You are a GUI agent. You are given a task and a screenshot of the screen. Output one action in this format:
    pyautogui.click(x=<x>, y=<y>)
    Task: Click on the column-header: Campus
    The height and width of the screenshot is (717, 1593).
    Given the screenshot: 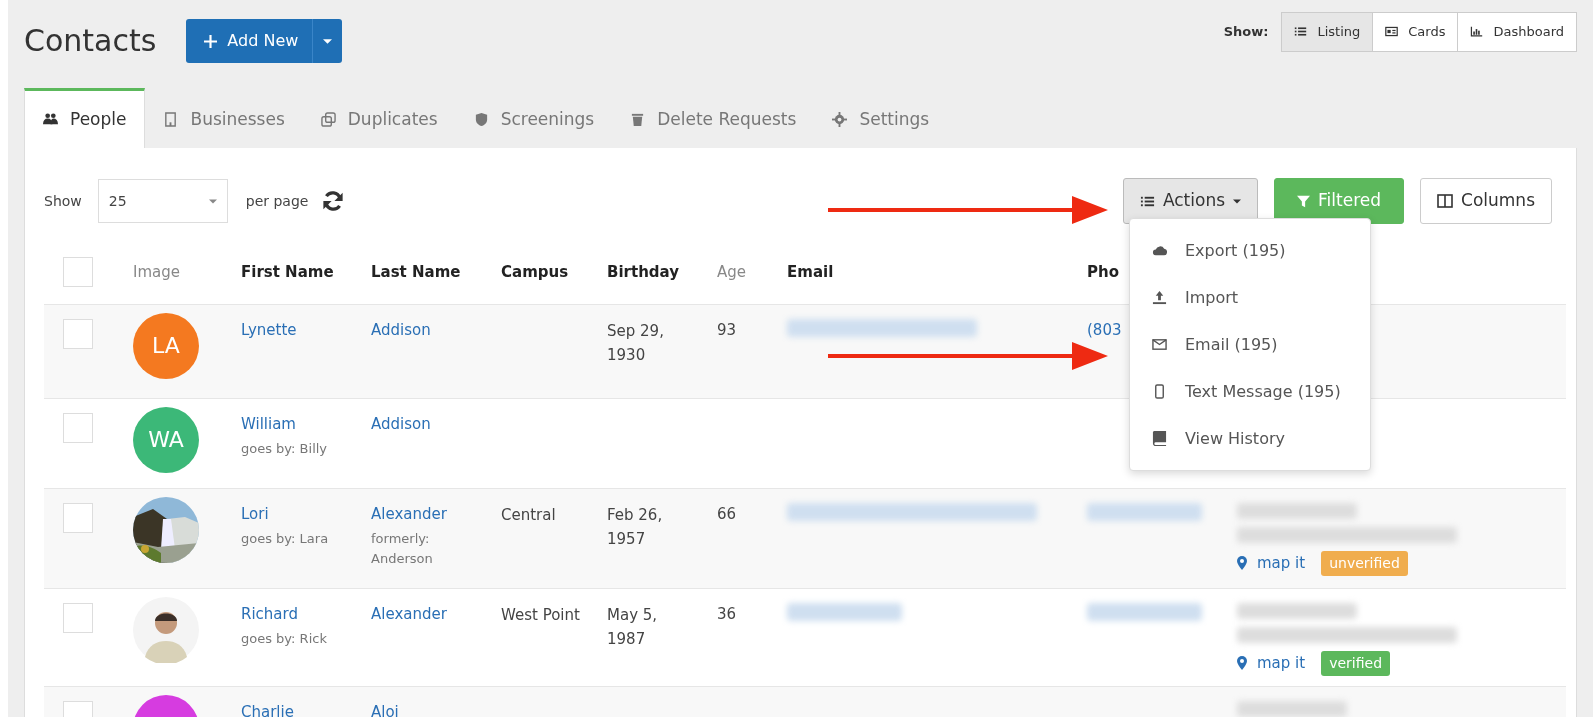 What is the action you would take?
    pyautogui.click(x=535, y=271)
    